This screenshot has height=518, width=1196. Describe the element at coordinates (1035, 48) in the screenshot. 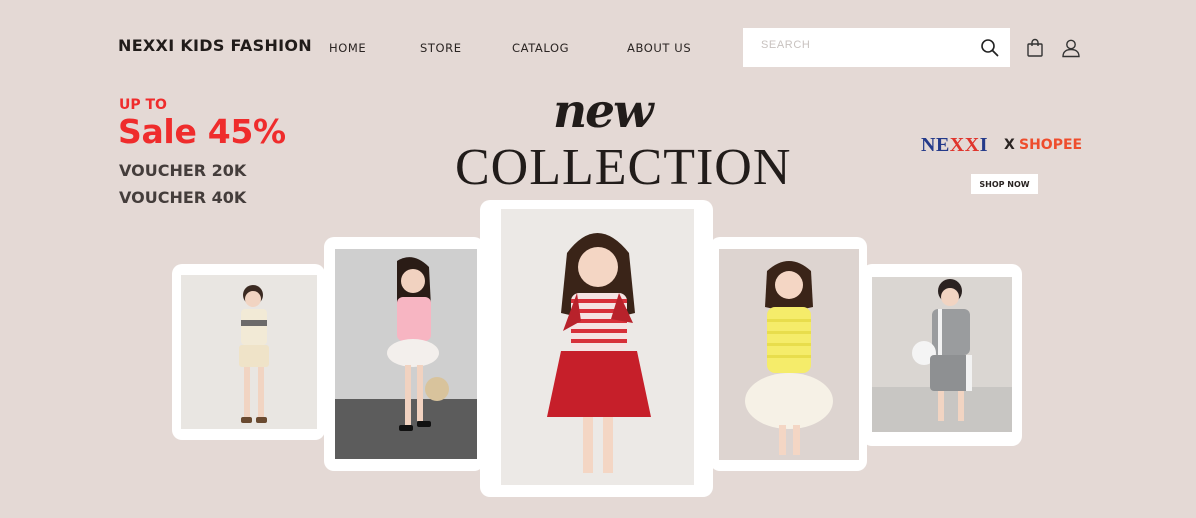

I see `shopping-bag-icon` at that location.